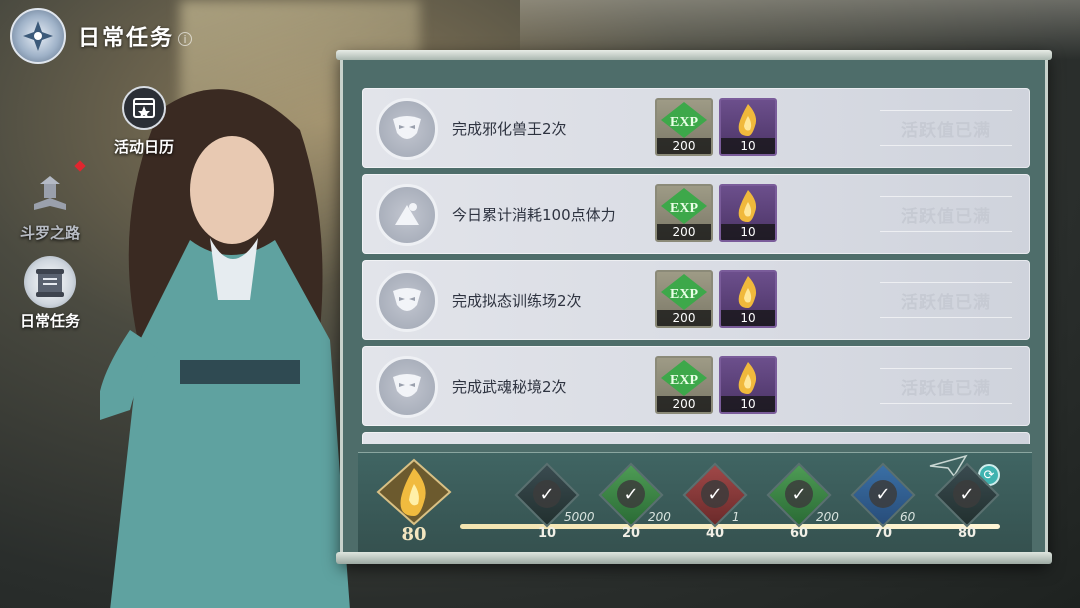 The height and width of the screenshot is (608, 1080). What do you see at coordinates (509, 129) in the screenshot?
I see `task-description: 完成邪化兽王2次` at bounding box center [509, 129].